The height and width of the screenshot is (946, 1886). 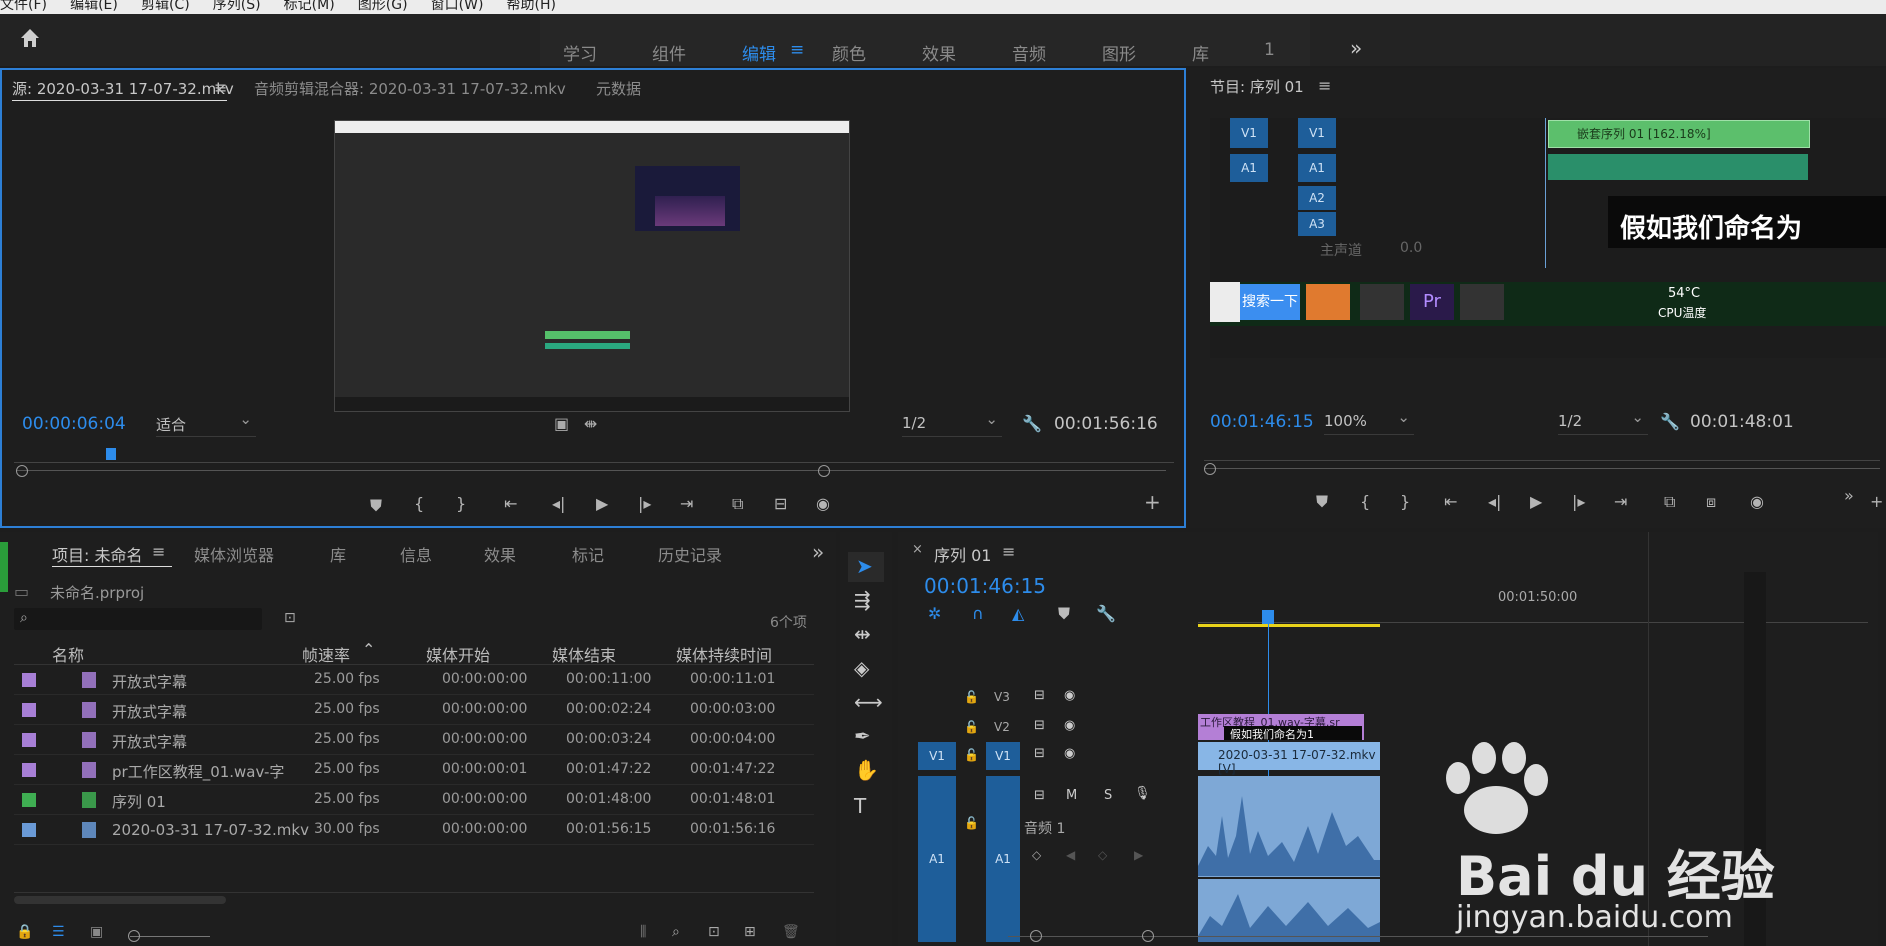 What do you see at coordinates (558, 503) in the screenshot?
I see `step-back-icon: ◂|` at bounding box center [558, 503].